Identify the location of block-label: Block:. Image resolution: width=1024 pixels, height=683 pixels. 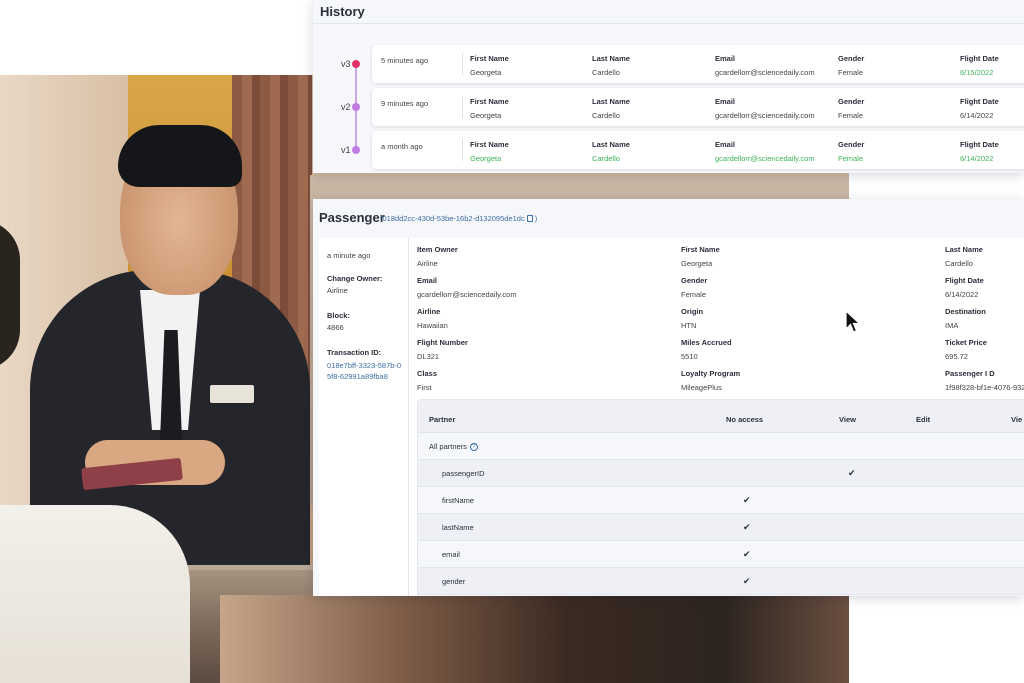
(338, 315).